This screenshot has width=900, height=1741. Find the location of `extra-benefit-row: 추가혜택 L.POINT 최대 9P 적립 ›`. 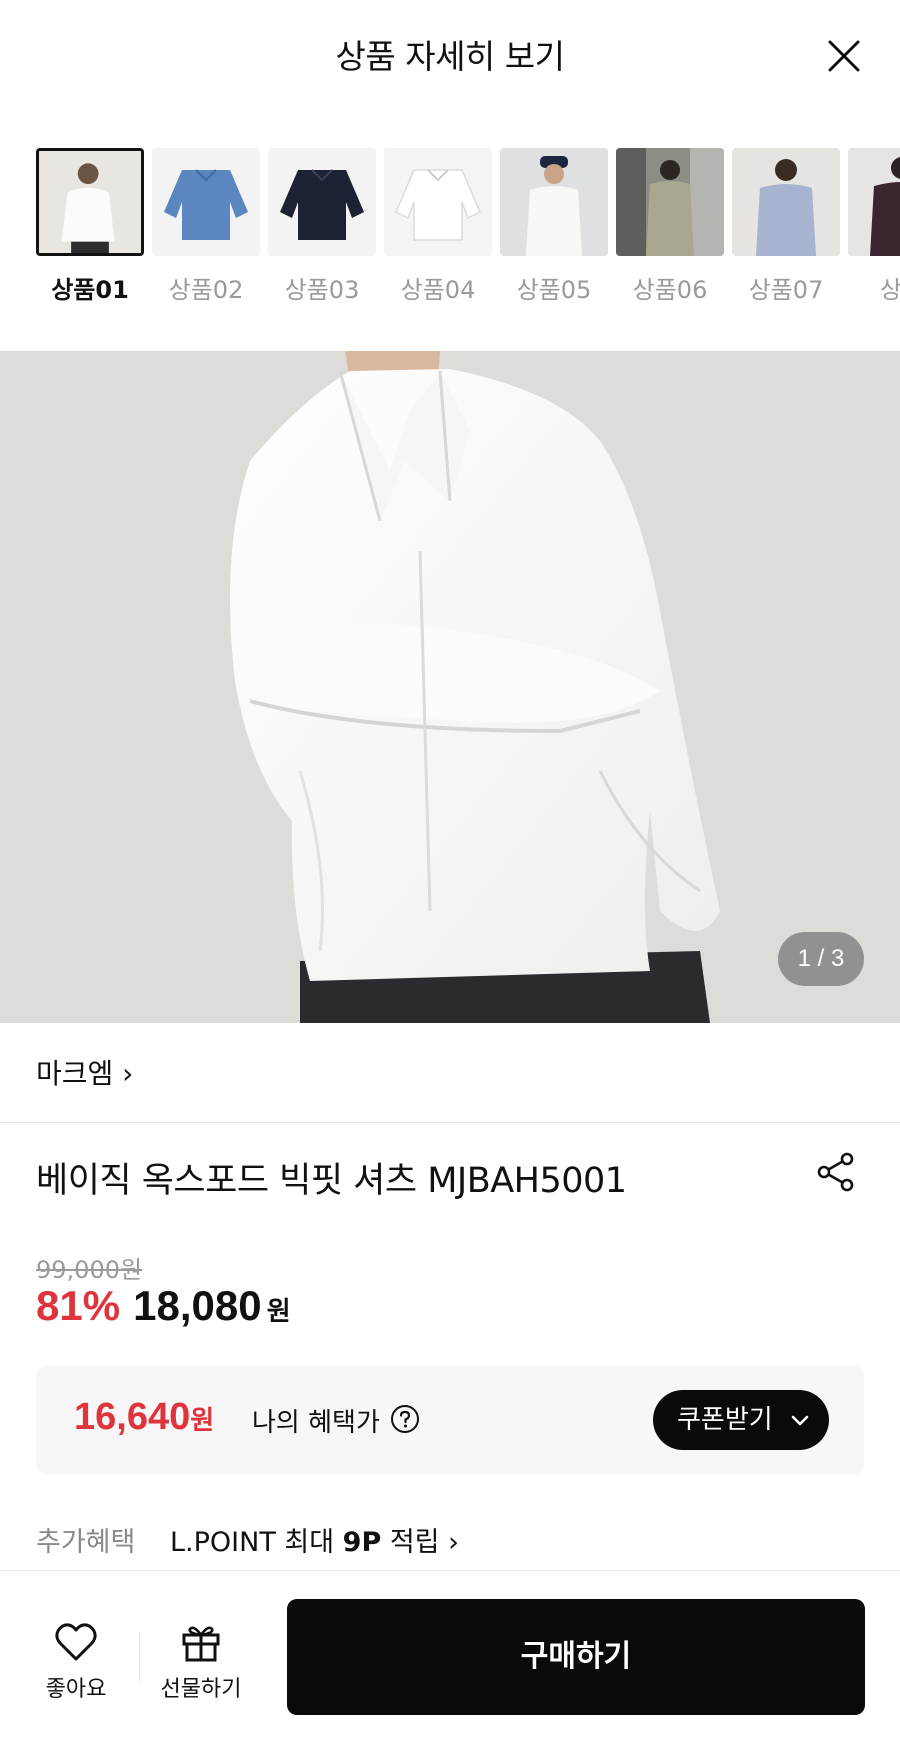

extra-benefit-row: 추가혜택 L.POINT 최대 9P 적립 › is located at coordinates (247, 1539).